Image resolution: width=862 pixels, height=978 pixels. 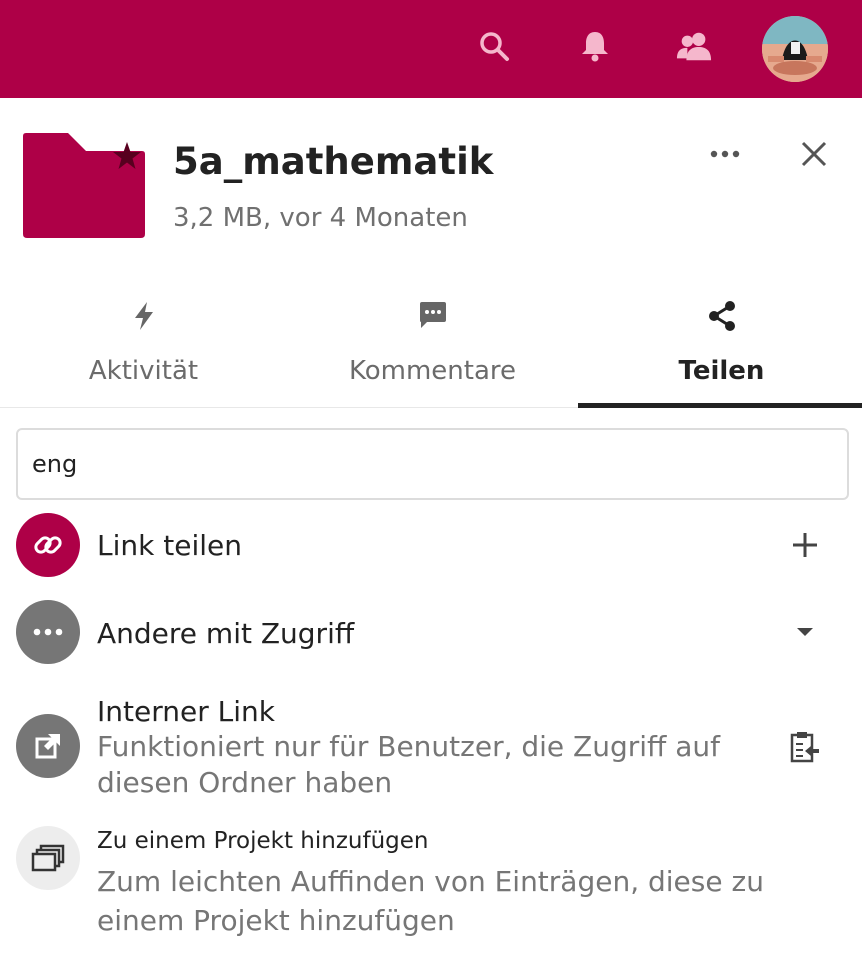 What do you see at coordinates (805, 632) in the screenshot?
I see `triangle-down-icon` at bounding box center [805, 632].